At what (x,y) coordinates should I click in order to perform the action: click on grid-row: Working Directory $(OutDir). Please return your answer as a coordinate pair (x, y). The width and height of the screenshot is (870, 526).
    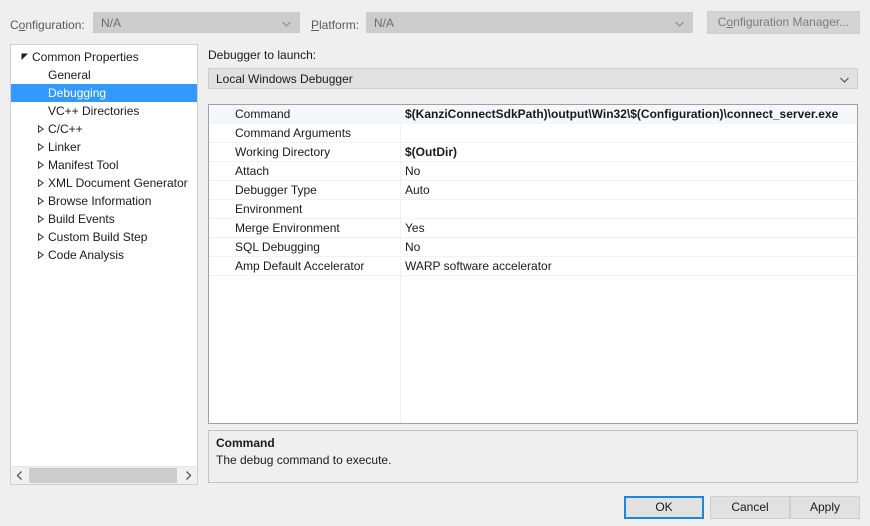
    Looking at the image, I should click on (533, 152).